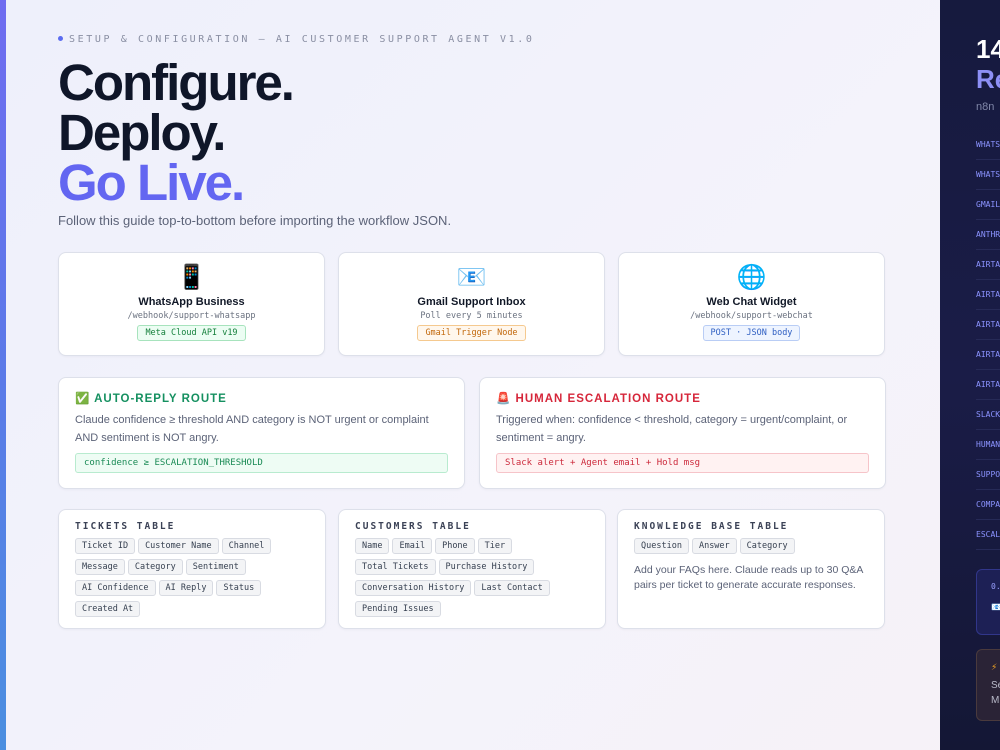  What do you see at coordinates (261, 463) in the screenshot?
I see `auto-reply-route-condition: confidence ≥ ESCALATION_THRESHOLD` at bounding box center [261, 463].